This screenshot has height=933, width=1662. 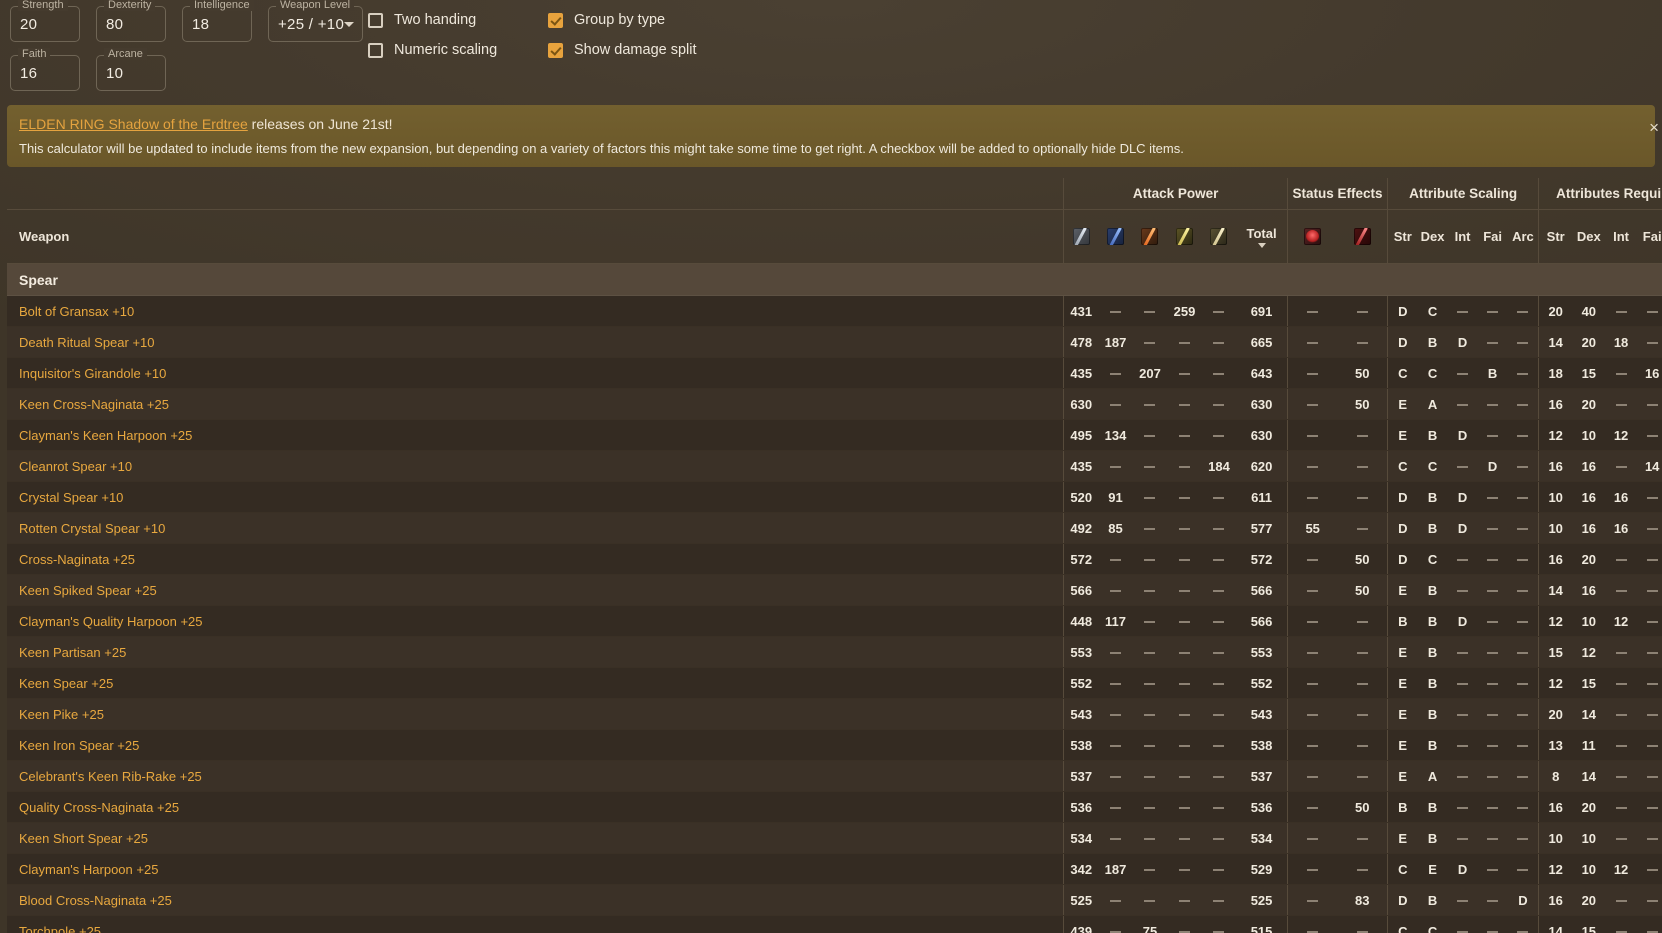 I want to click on scaling-arc-cell, so click(x=1523, y=838).